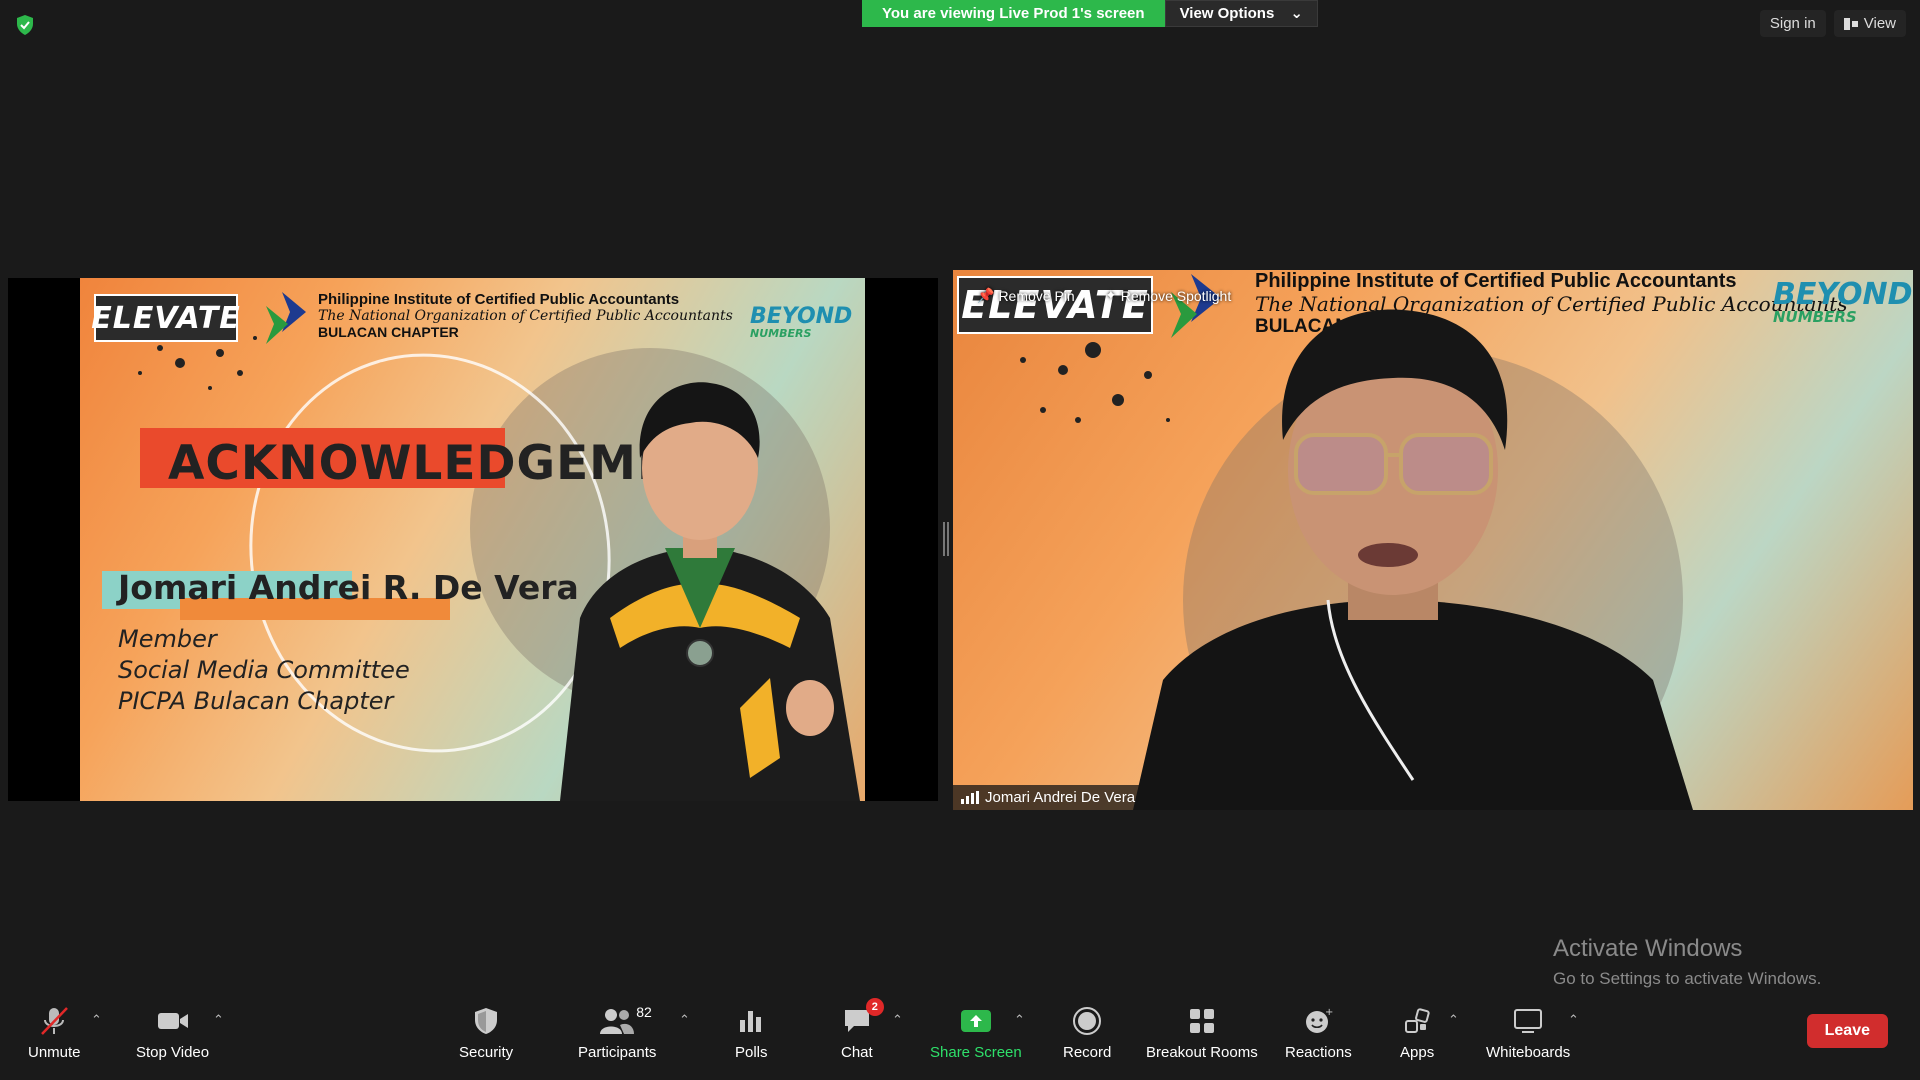 Image resolution: width=1920 pixels, height=1080 pixels. What do you see at coordinates (173, 1052) in the screenshot?
I see `stop-video-label: Stop Video` at bounding box center [173, 1052].